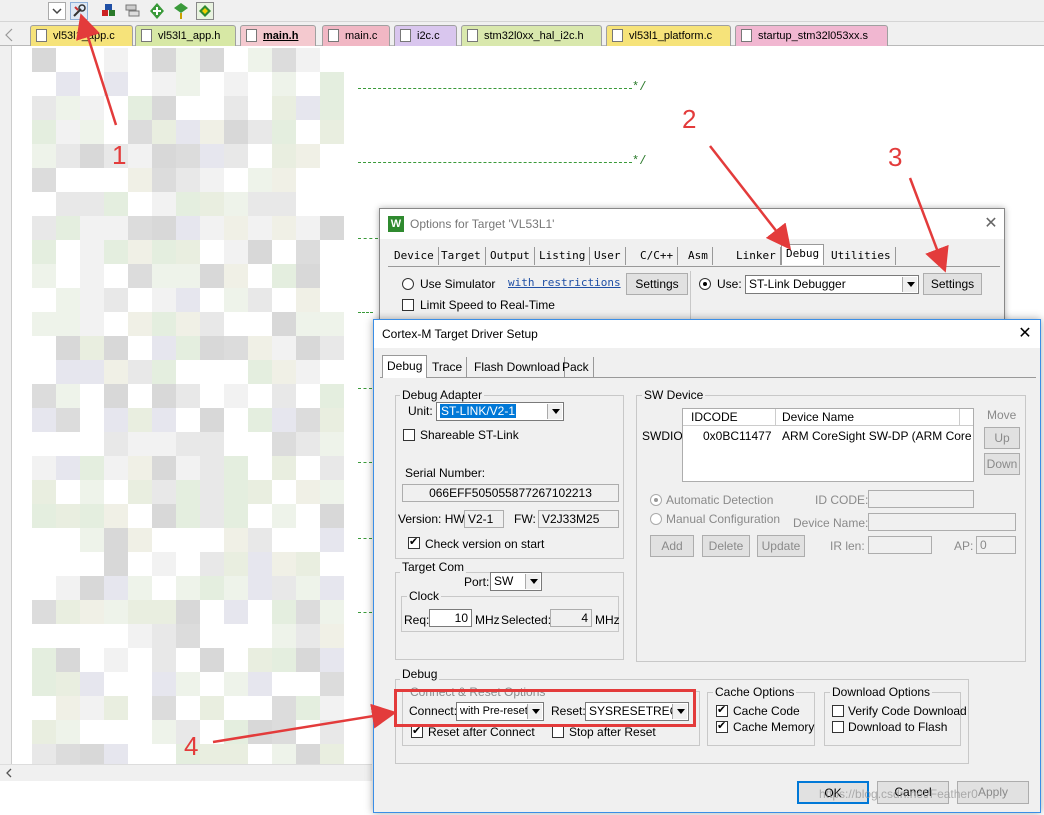 The width and height of the screenshot is (1044, 815). Describe the element at coordinates (895, 157) in the screenshot. I see `annotation-number-3: 3` at that location.